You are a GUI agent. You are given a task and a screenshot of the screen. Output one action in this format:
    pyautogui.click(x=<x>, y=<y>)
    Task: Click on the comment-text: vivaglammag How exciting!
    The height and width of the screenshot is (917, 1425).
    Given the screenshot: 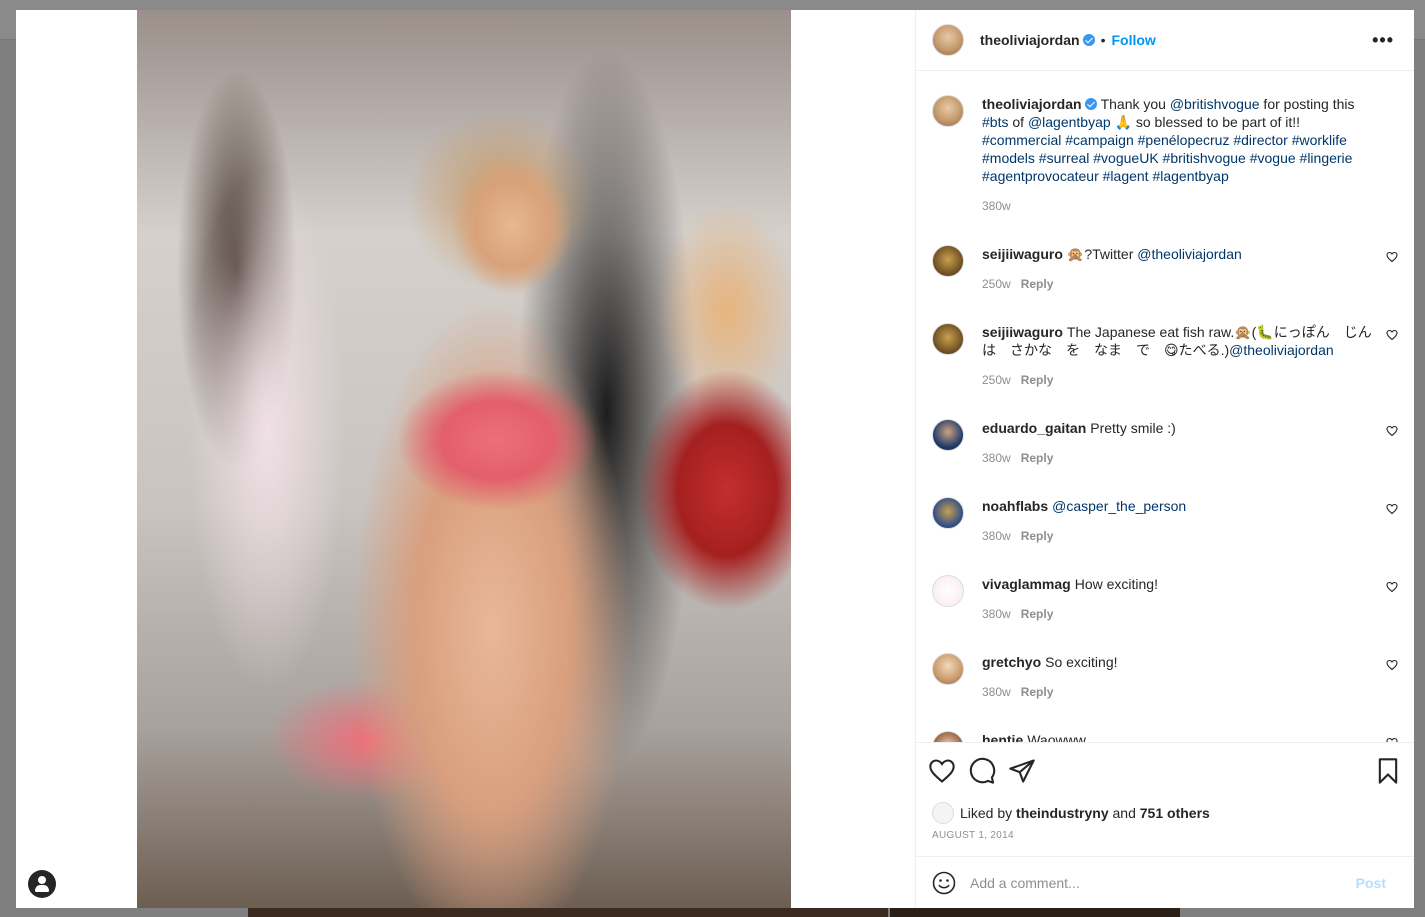 What is the action you would take?
    pyautogui.click(x=1177, y=580)
    